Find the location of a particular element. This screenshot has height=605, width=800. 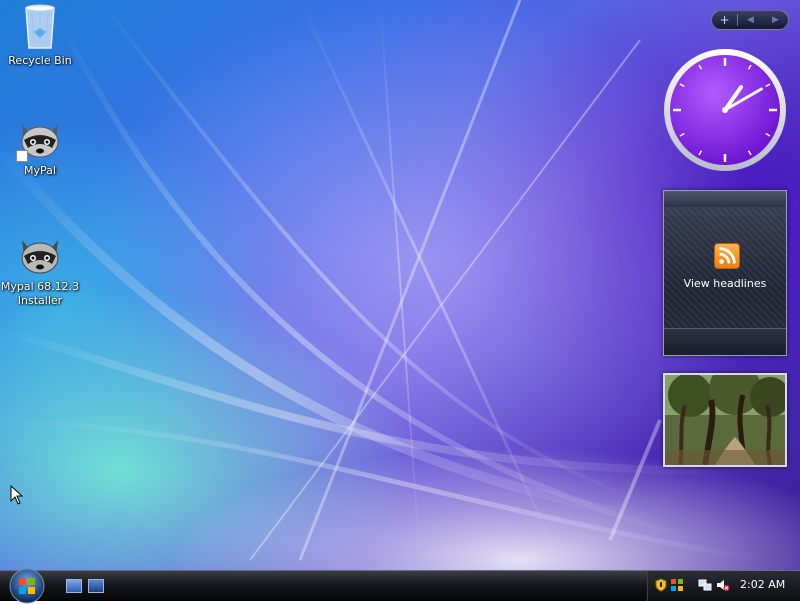

clock-center is located at coordinates (725, 110).